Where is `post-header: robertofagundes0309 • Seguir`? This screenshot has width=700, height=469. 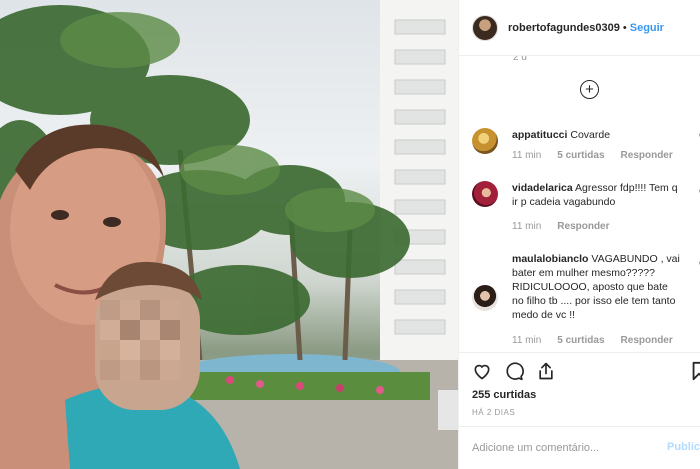 post-header: robertofagundes0309 • Seguir is located at coordinates (579, 28).